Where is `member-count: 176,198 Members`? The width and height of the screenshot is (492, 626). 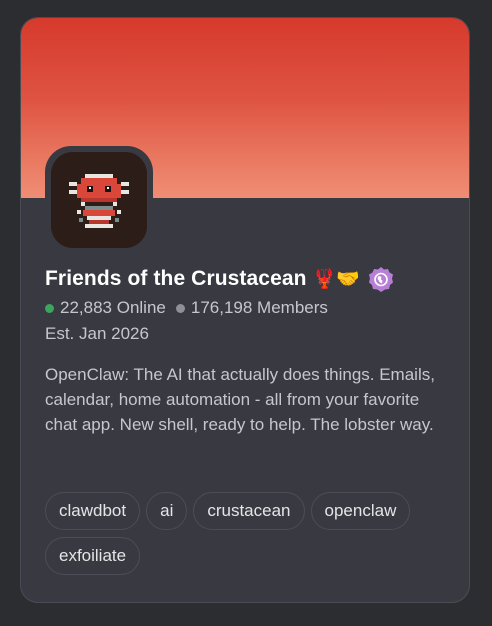
member-count: 176,198 Members is located at coordinates (259, 307).